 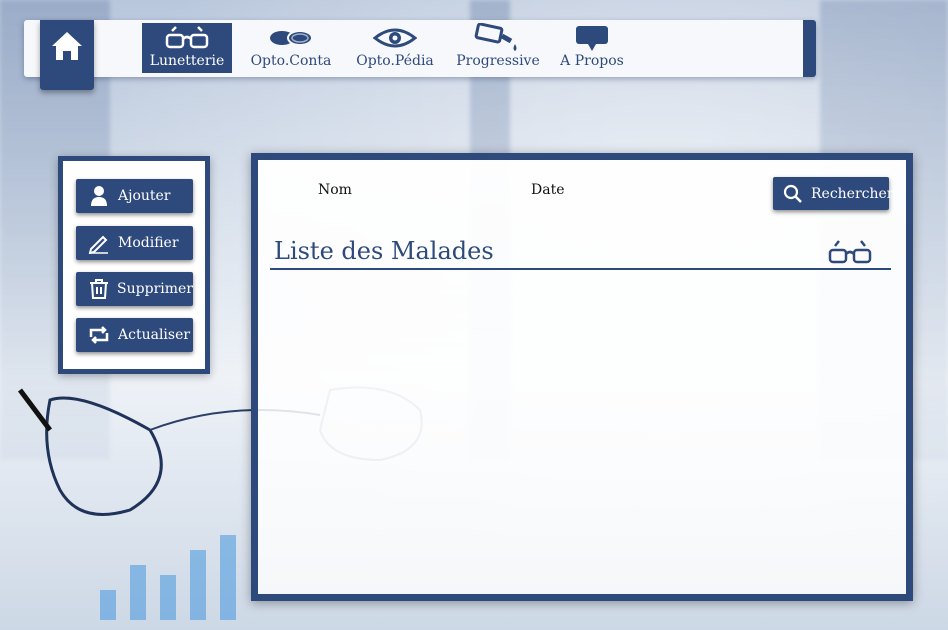 I want to click on list-icon-wrapper, so click(x=850, y=254).